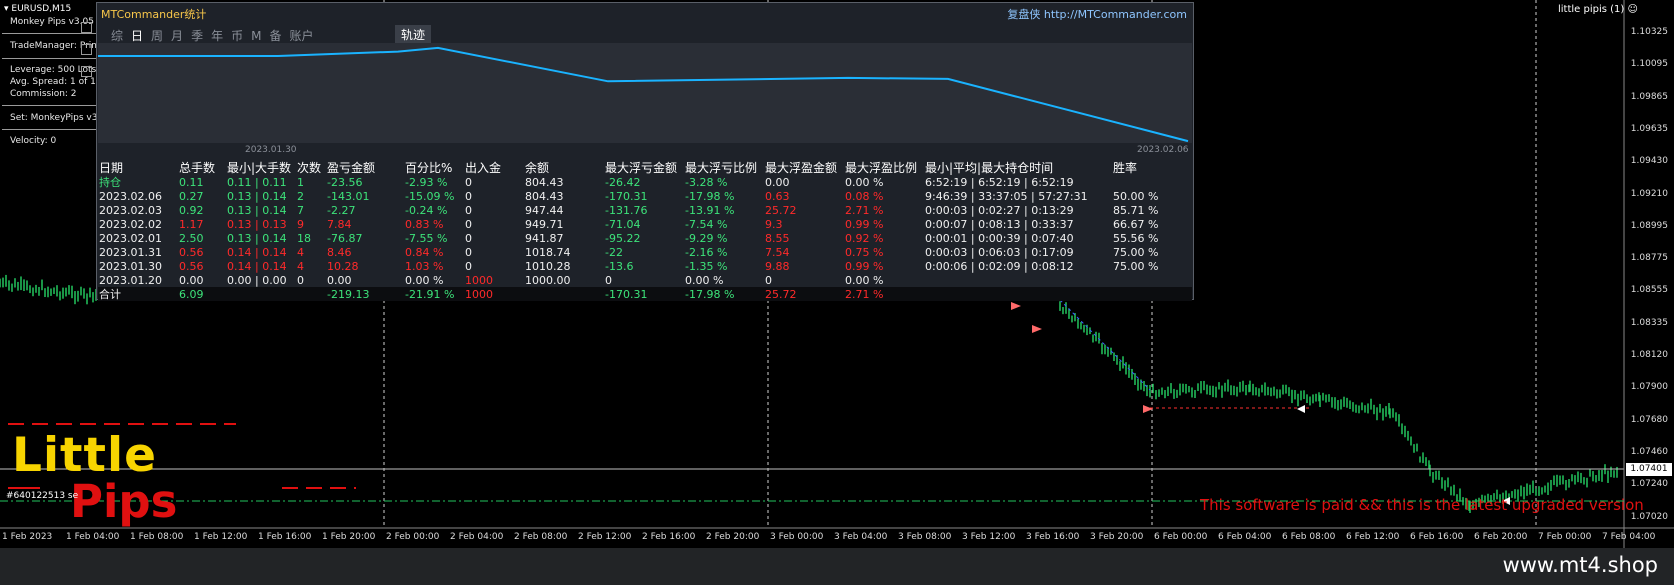 This screenshot has width=1674, height=585. What do you see at coordinates (781, 210) in the screenshot?
I see `table-cell: 25.72` at bounding box center [781, 210].